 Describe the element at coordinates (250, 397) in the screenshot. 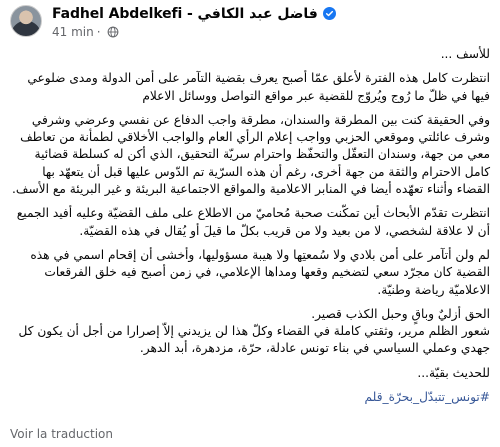

I see `hashtag-link: #تونس_تتبدّل_بحرّة_قلم` at that location.